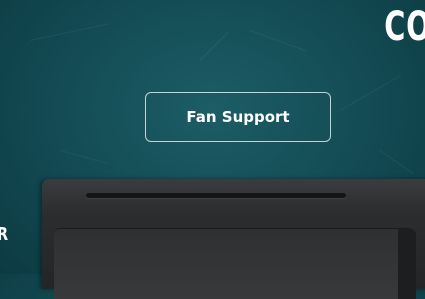  What do you see at coordinates (4, 234) in the screenshot?
I see `left-edge-text-partial: R` at bounding box center [4, 234].